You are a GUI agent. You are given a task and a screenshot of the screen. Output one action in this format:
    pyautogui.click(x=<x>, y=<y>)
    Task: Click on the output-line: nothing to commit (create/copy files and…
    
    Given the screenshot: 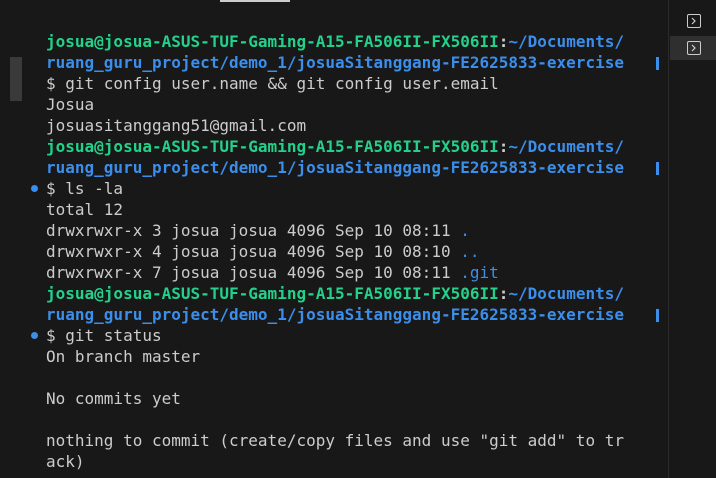 What is the action you would take?
    pyautogui.click(x=335, y=440)
    